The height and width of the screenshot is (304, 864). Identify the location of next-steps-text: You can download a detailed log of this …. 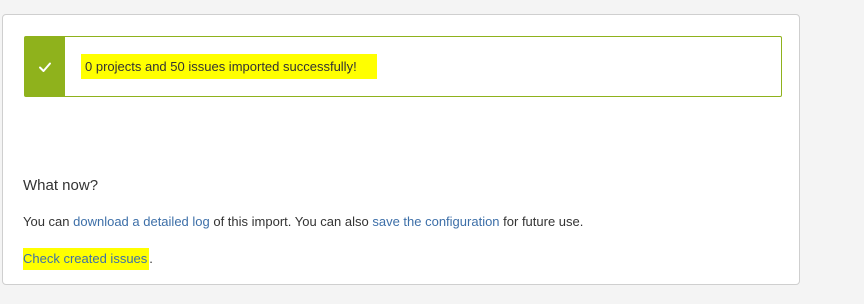
(303, 222).